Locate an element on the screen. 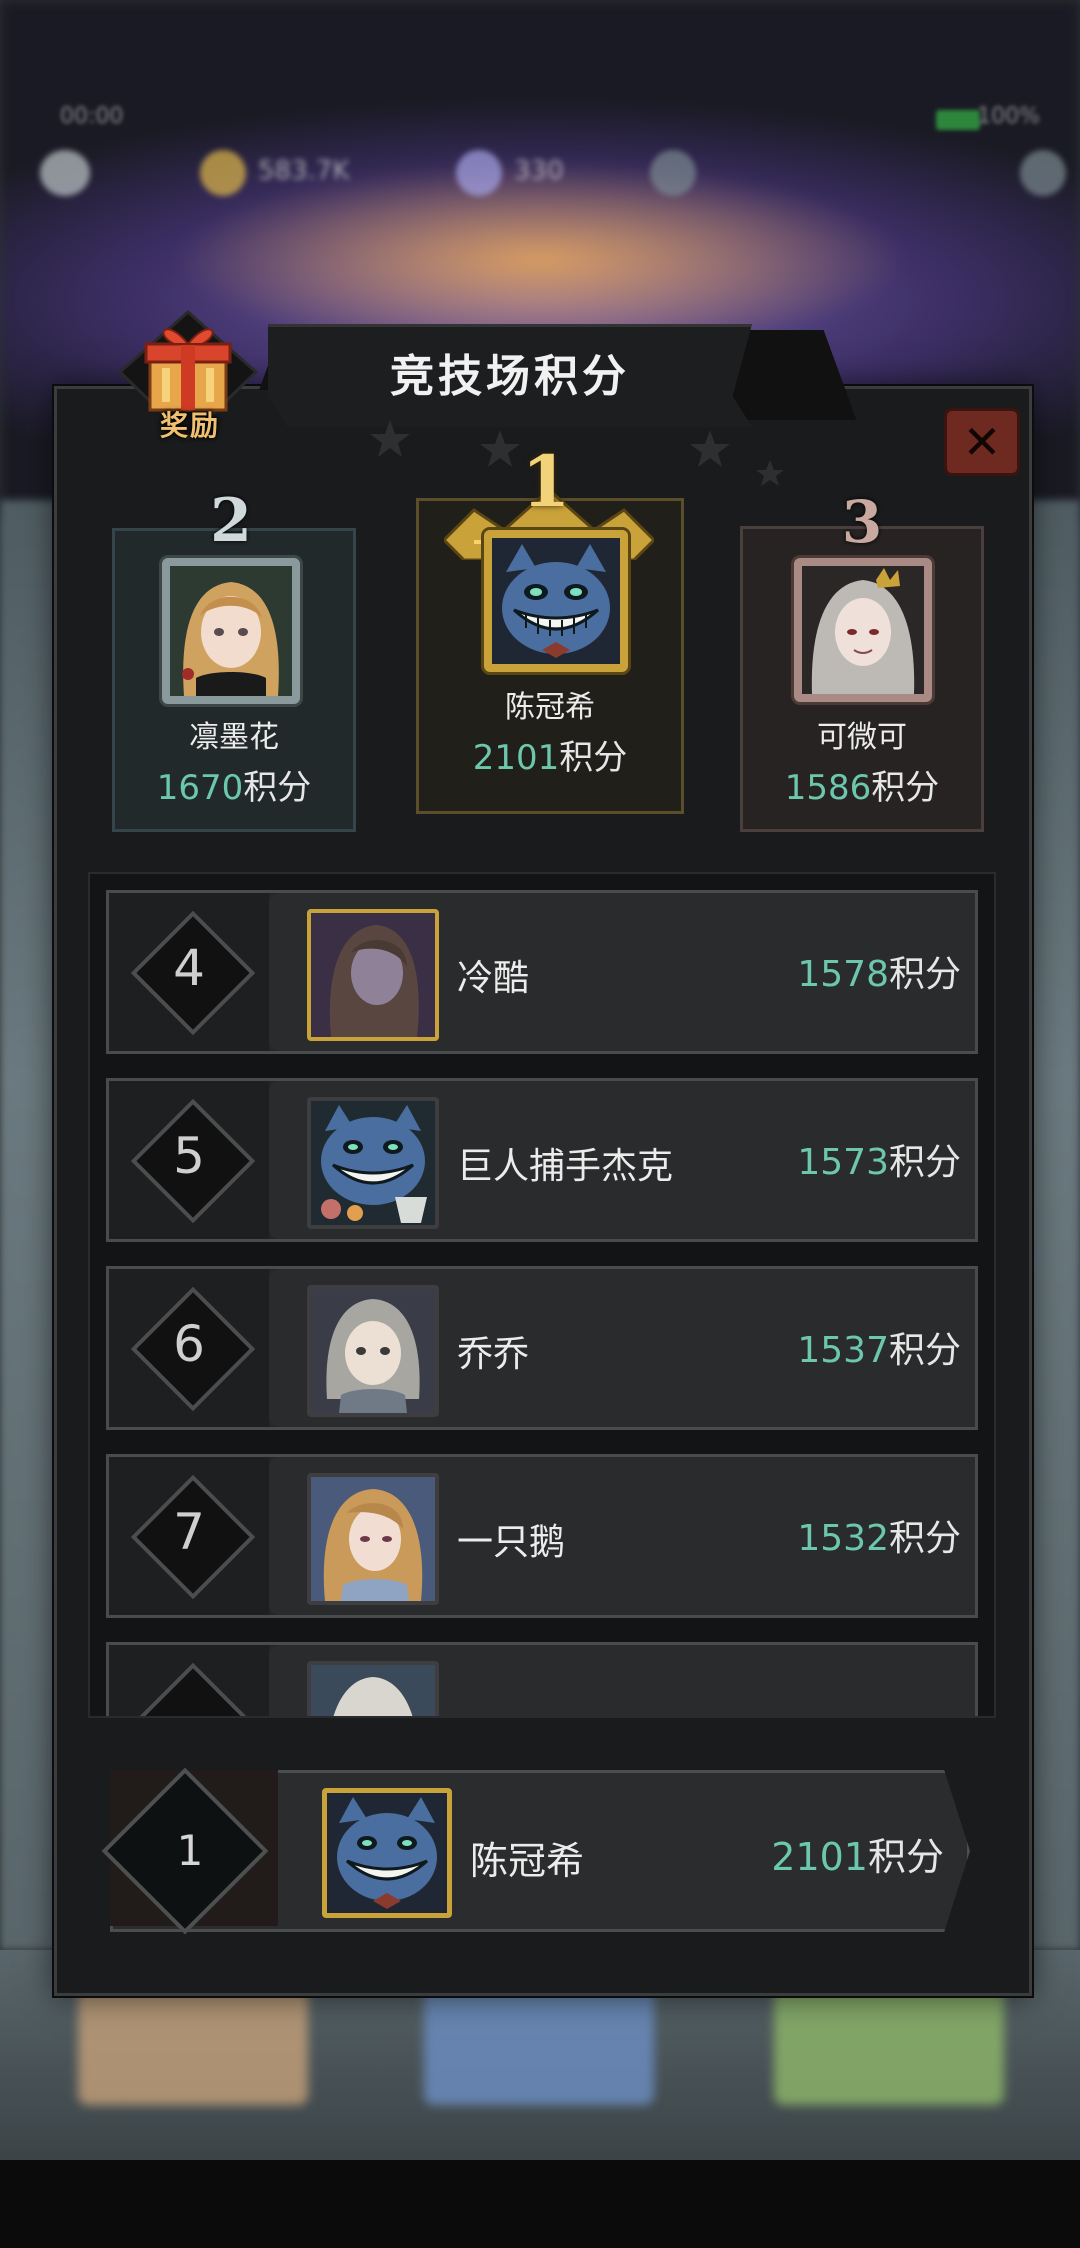 This screenshot has height=2248, width=1080. top-resource-bar: 583.7K 330 is located at coordinates (540, 170).